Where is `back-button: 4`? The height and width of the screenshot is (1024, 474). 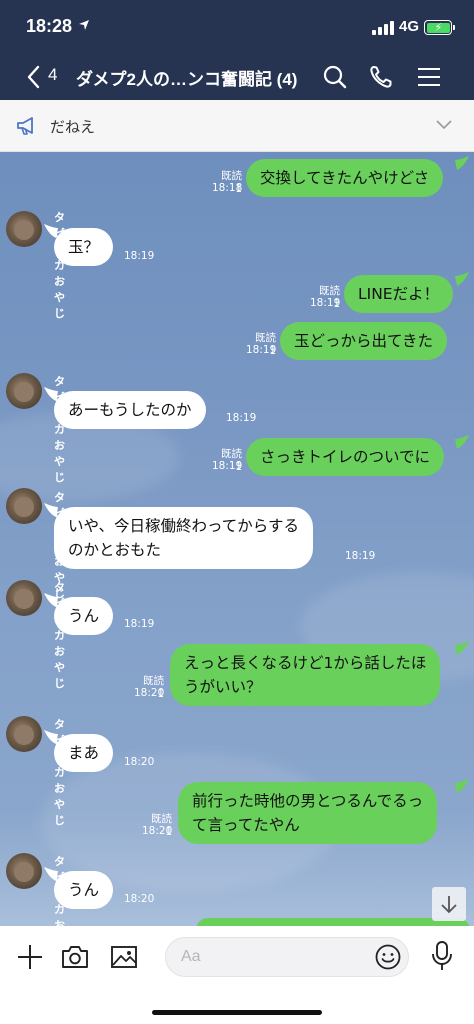 back-button: 4 is located at coordinates (45, 77).